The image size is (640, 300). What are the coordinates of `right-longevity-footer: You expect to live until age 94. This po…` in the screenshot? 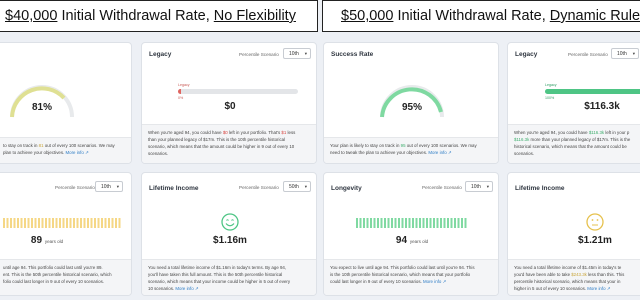 It's located at (411, 277).